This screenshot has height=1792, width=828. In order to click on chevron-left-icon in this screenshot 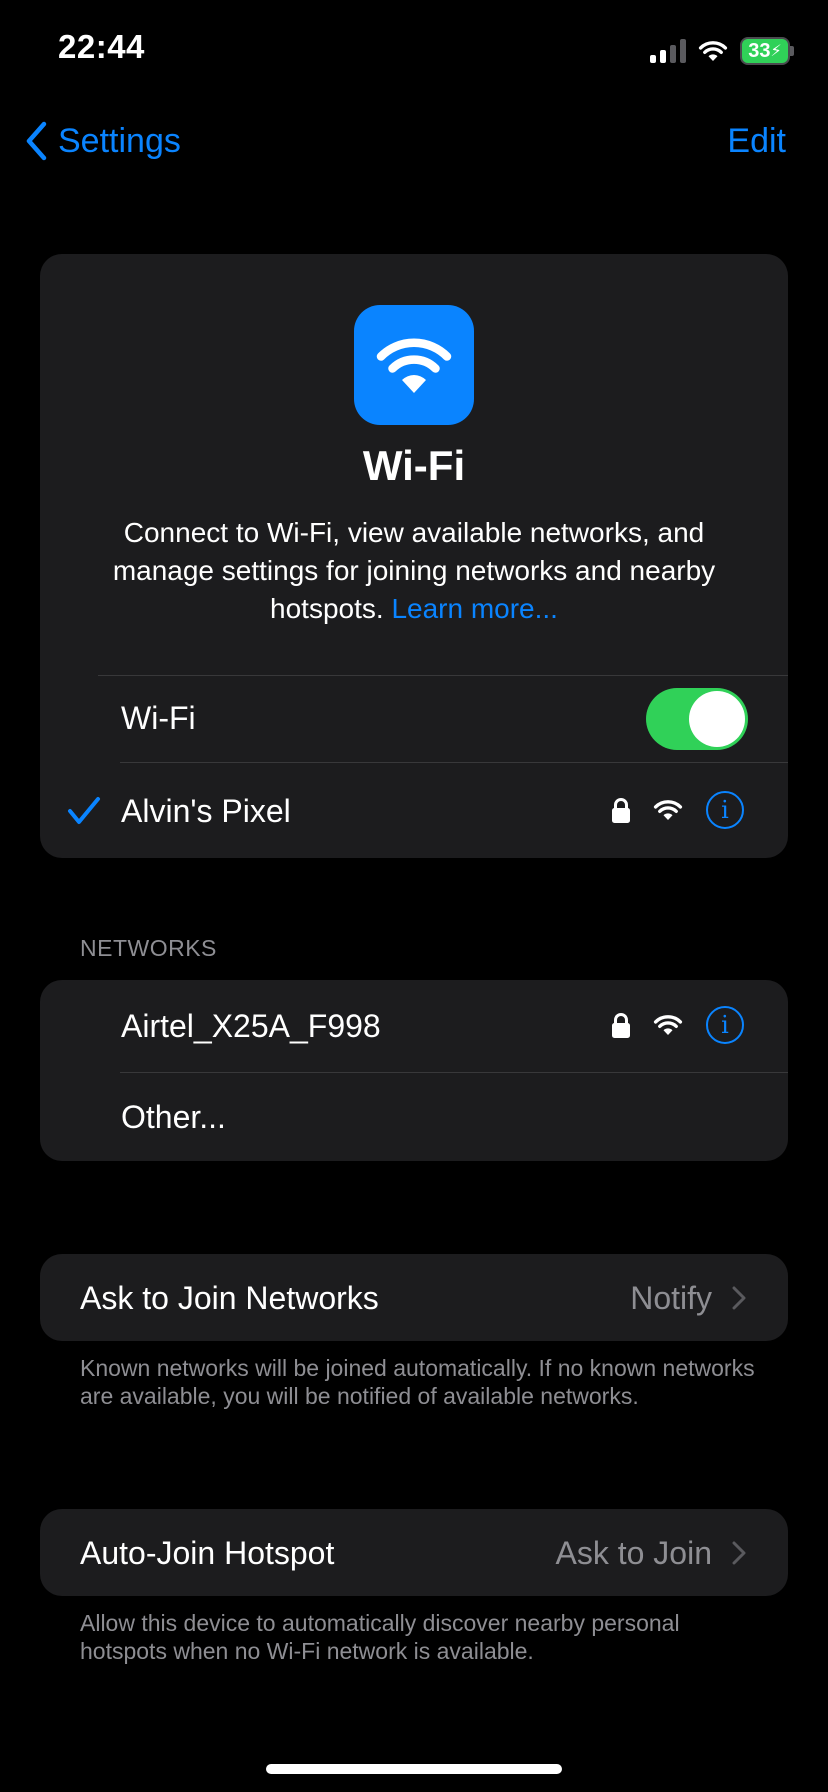, I will do `click(36, 141)`.